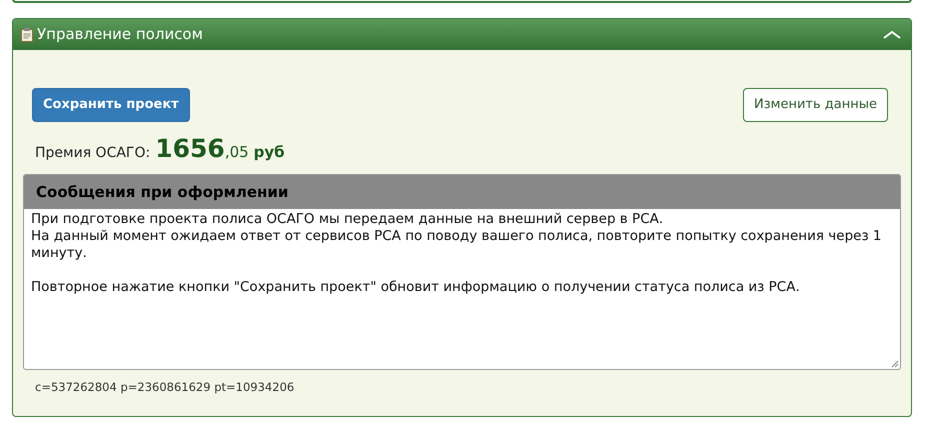 This screenshot has height=433, width=940. What do you see at coordinates (457, 236) in the screenshot?
I see `message-text: При подготовке проекта полиса ОСАГО мы передаем данные на внешний сервер в РСА. На данный момент ожидаем ответ от сервисов РСА по поводу вашего полиса, повторите попытку сохранения через 1 минуту.` at bounding box center [457, 236].